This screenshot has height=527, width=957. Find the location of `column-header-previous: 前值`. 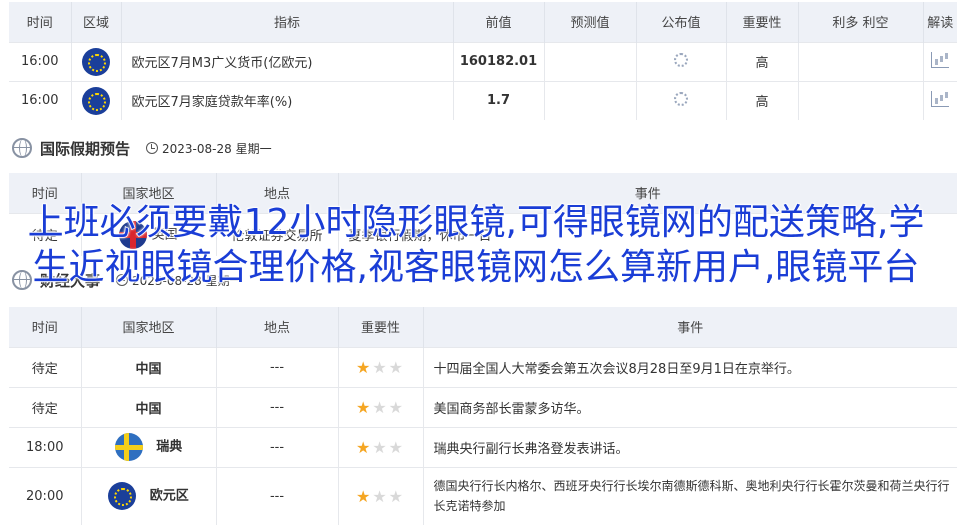

column-header-previous: 前值 is located at coordinates (499, 22).